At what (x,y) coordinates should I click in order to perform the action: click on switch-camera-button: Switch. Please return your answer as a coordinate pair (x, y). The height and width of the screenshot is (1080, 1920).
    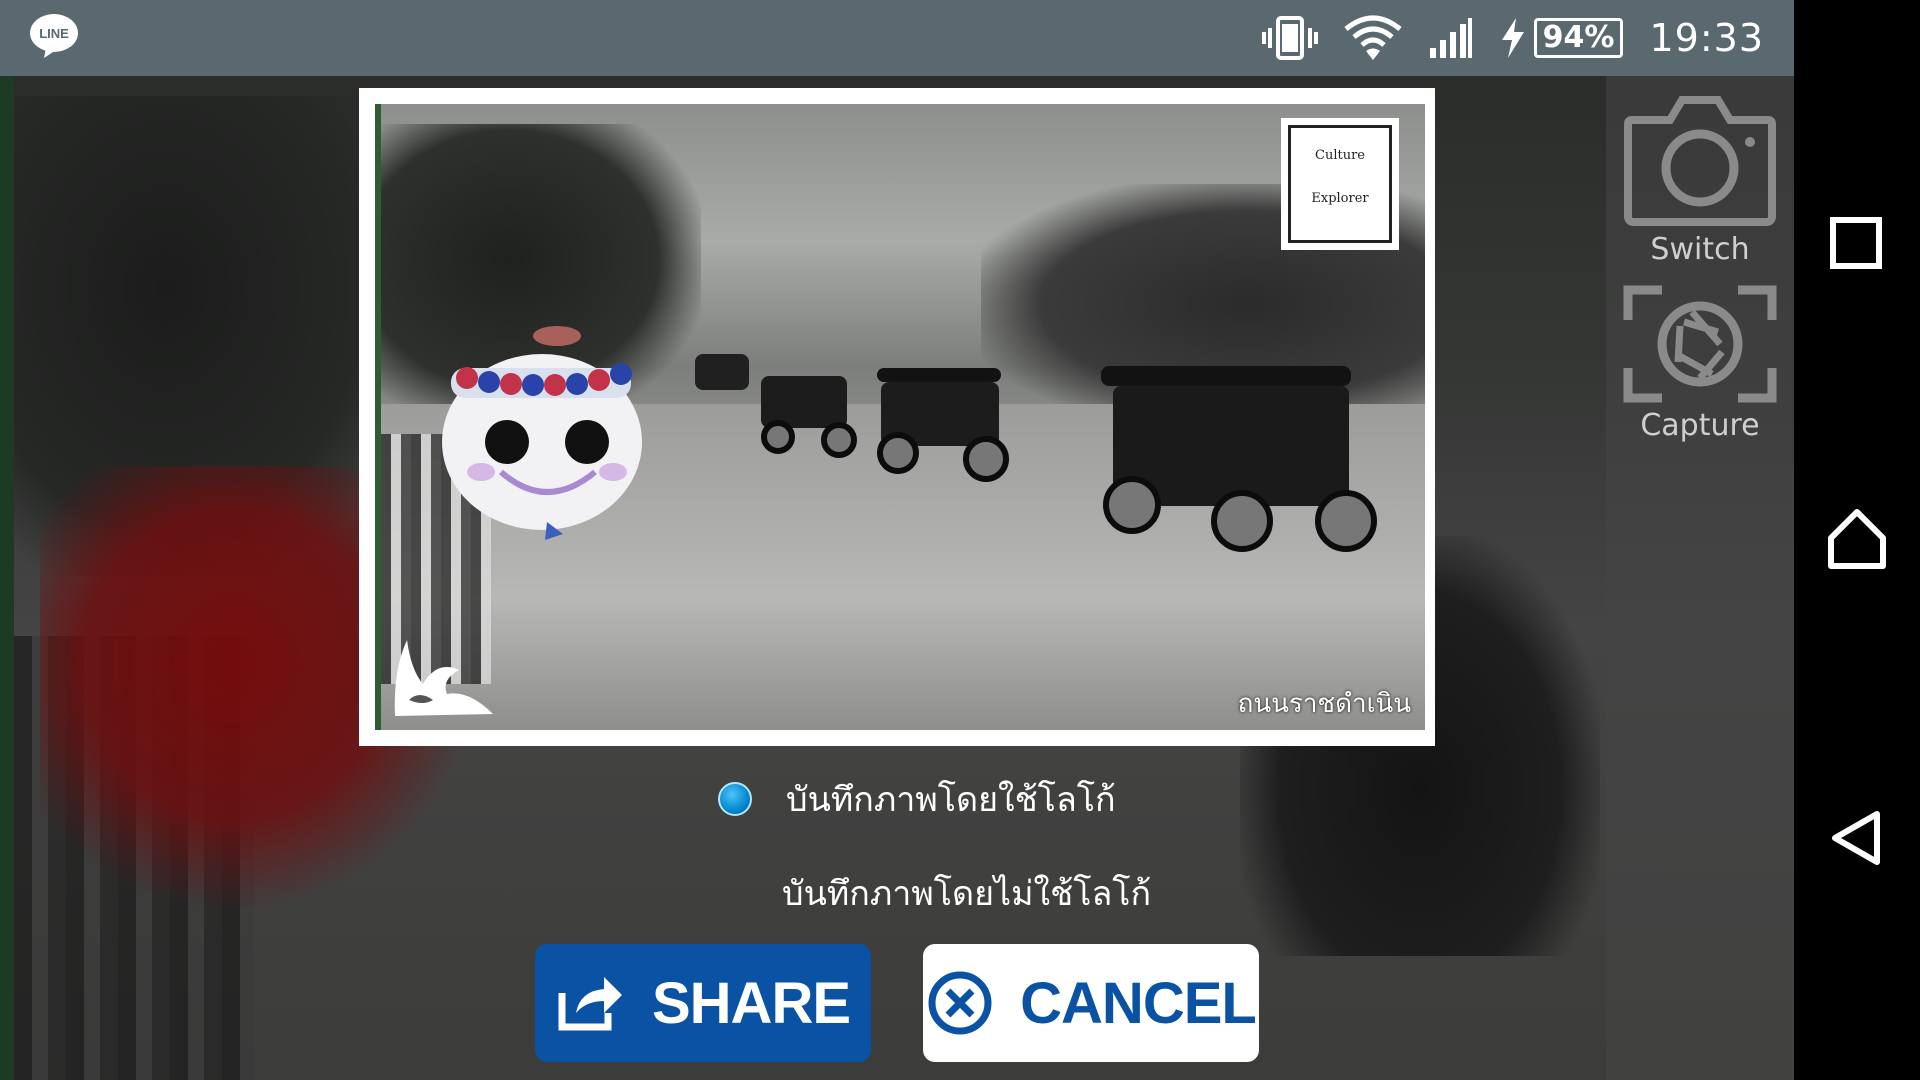
    Looking at the image, I should click on (1700, 178).